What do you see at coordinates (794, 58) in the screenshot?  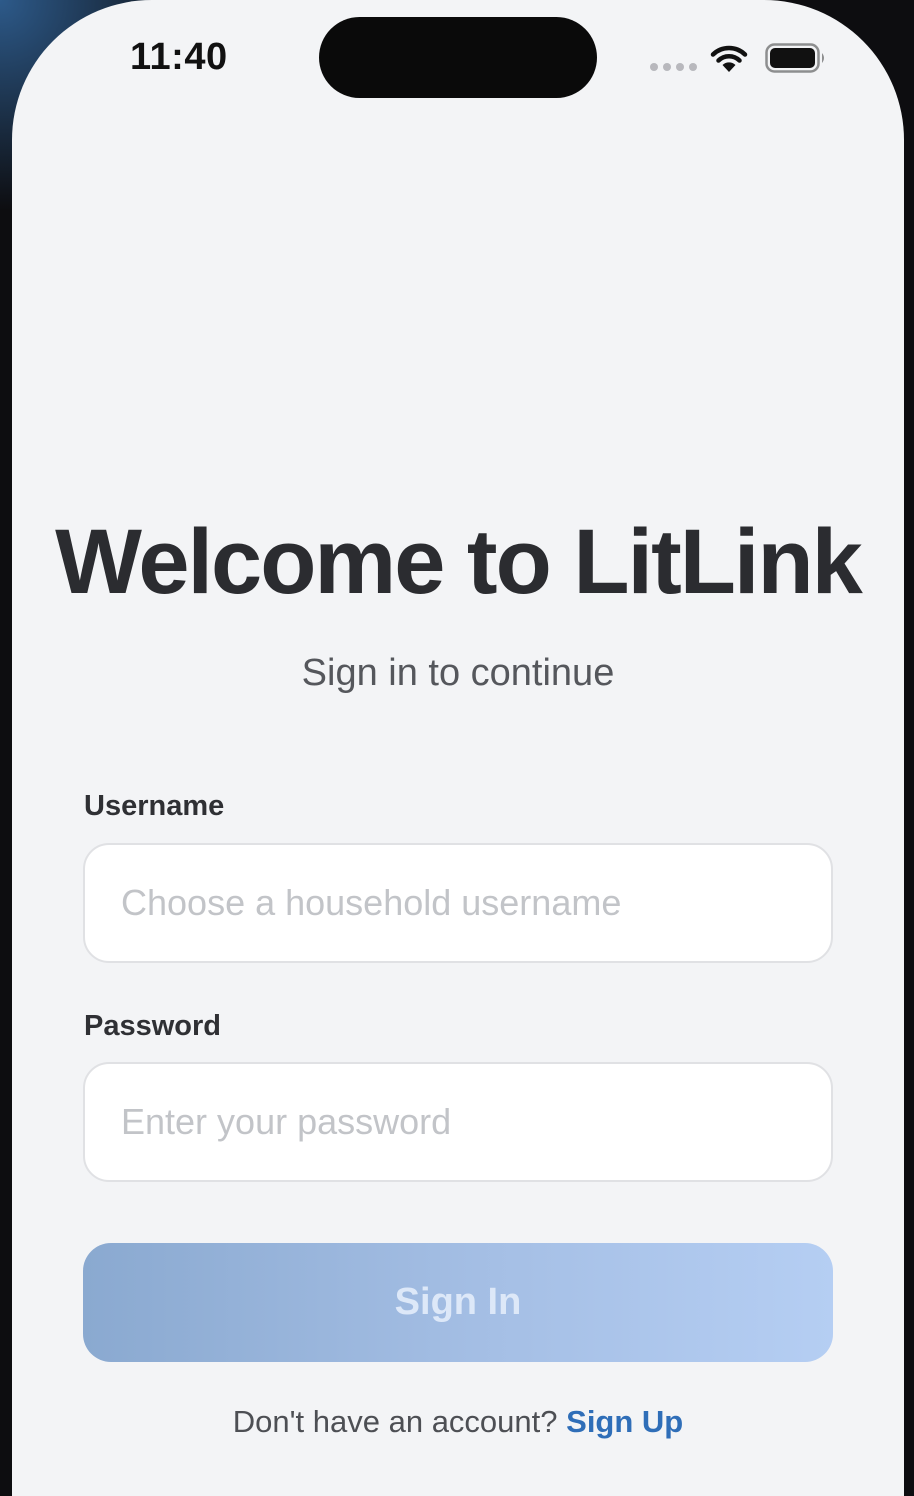 I see `battery-icon` at bounding box center [794, 58].